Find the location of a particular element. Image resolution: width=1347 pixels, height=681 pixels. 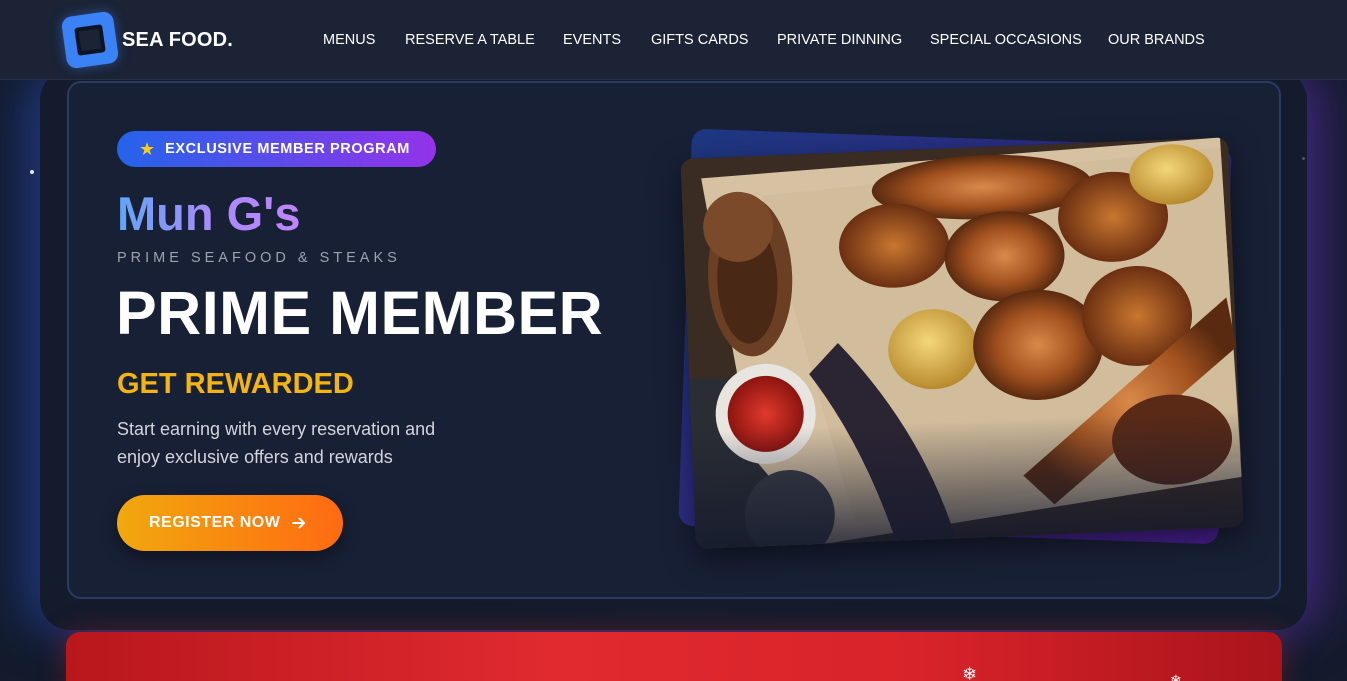

register-now-button: REGISTER NOW is located at coordinates (230, 523).